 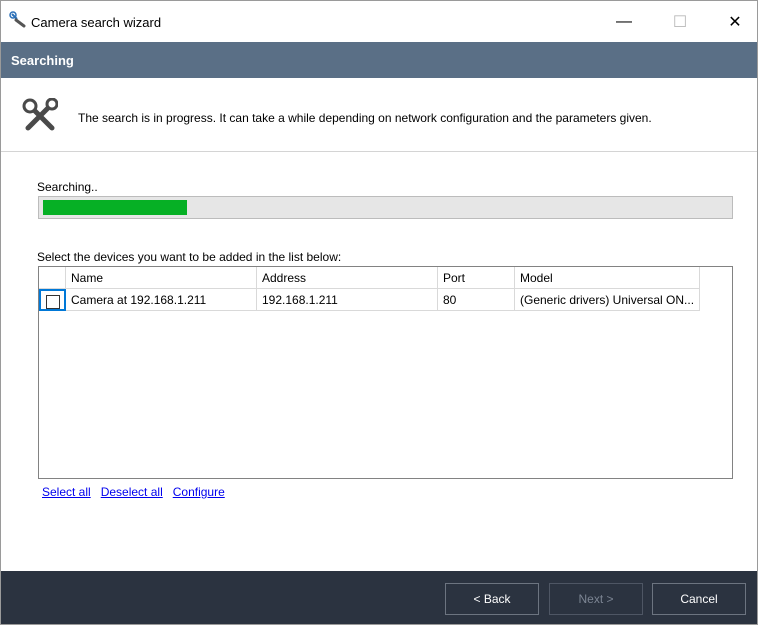 What do you see at coordinates (161, 278) in the screenshot?
I see `column-header-name: Name` at bounding box center [161, 278].